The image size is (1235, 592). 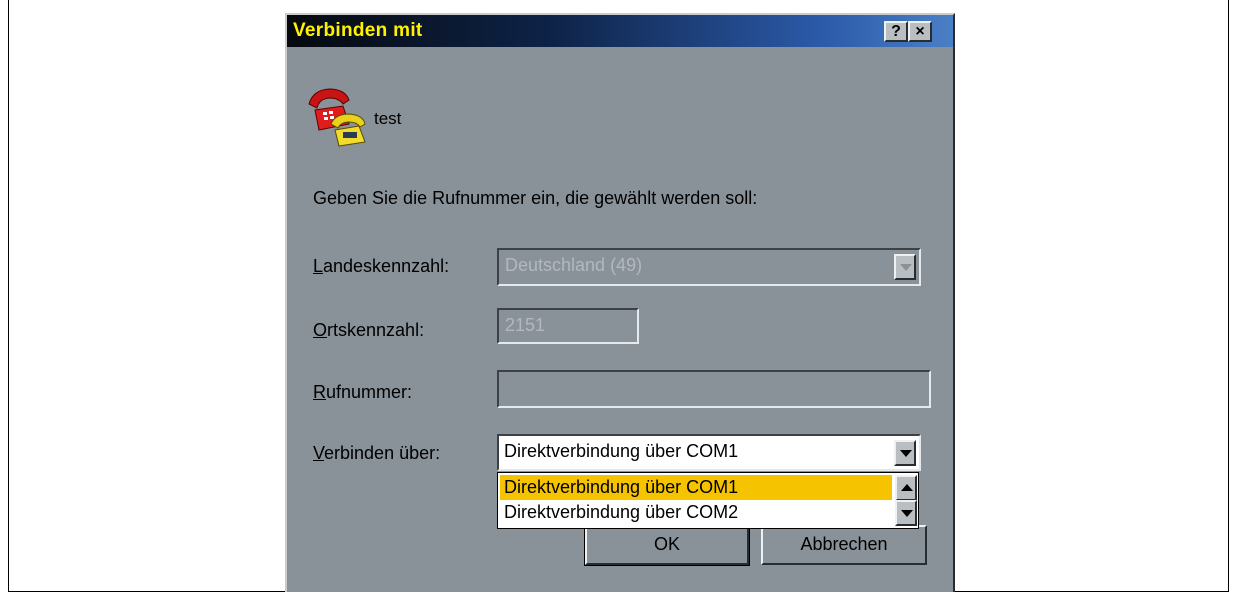 I want to click on close-button: ×, so click(x=920, y=31).